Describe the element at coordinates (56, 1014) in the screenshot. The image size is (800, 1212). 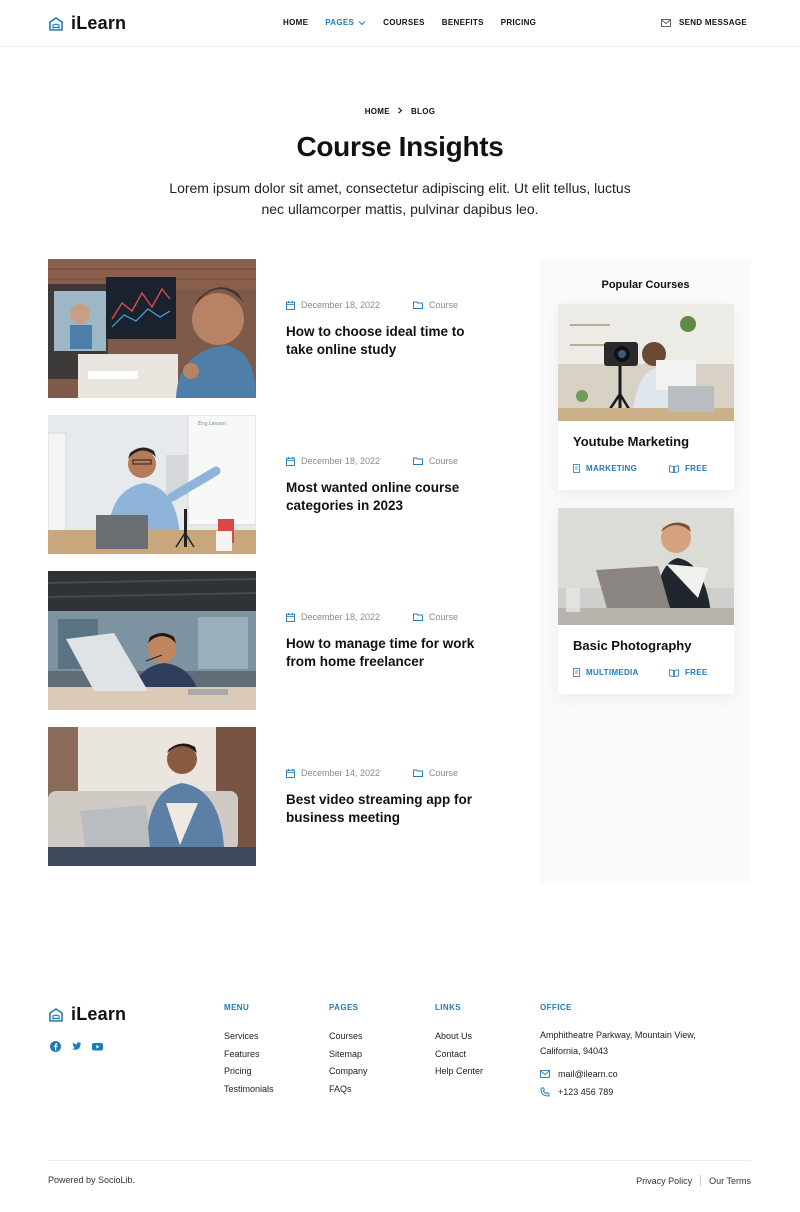
I see `logo-icon` at that location.